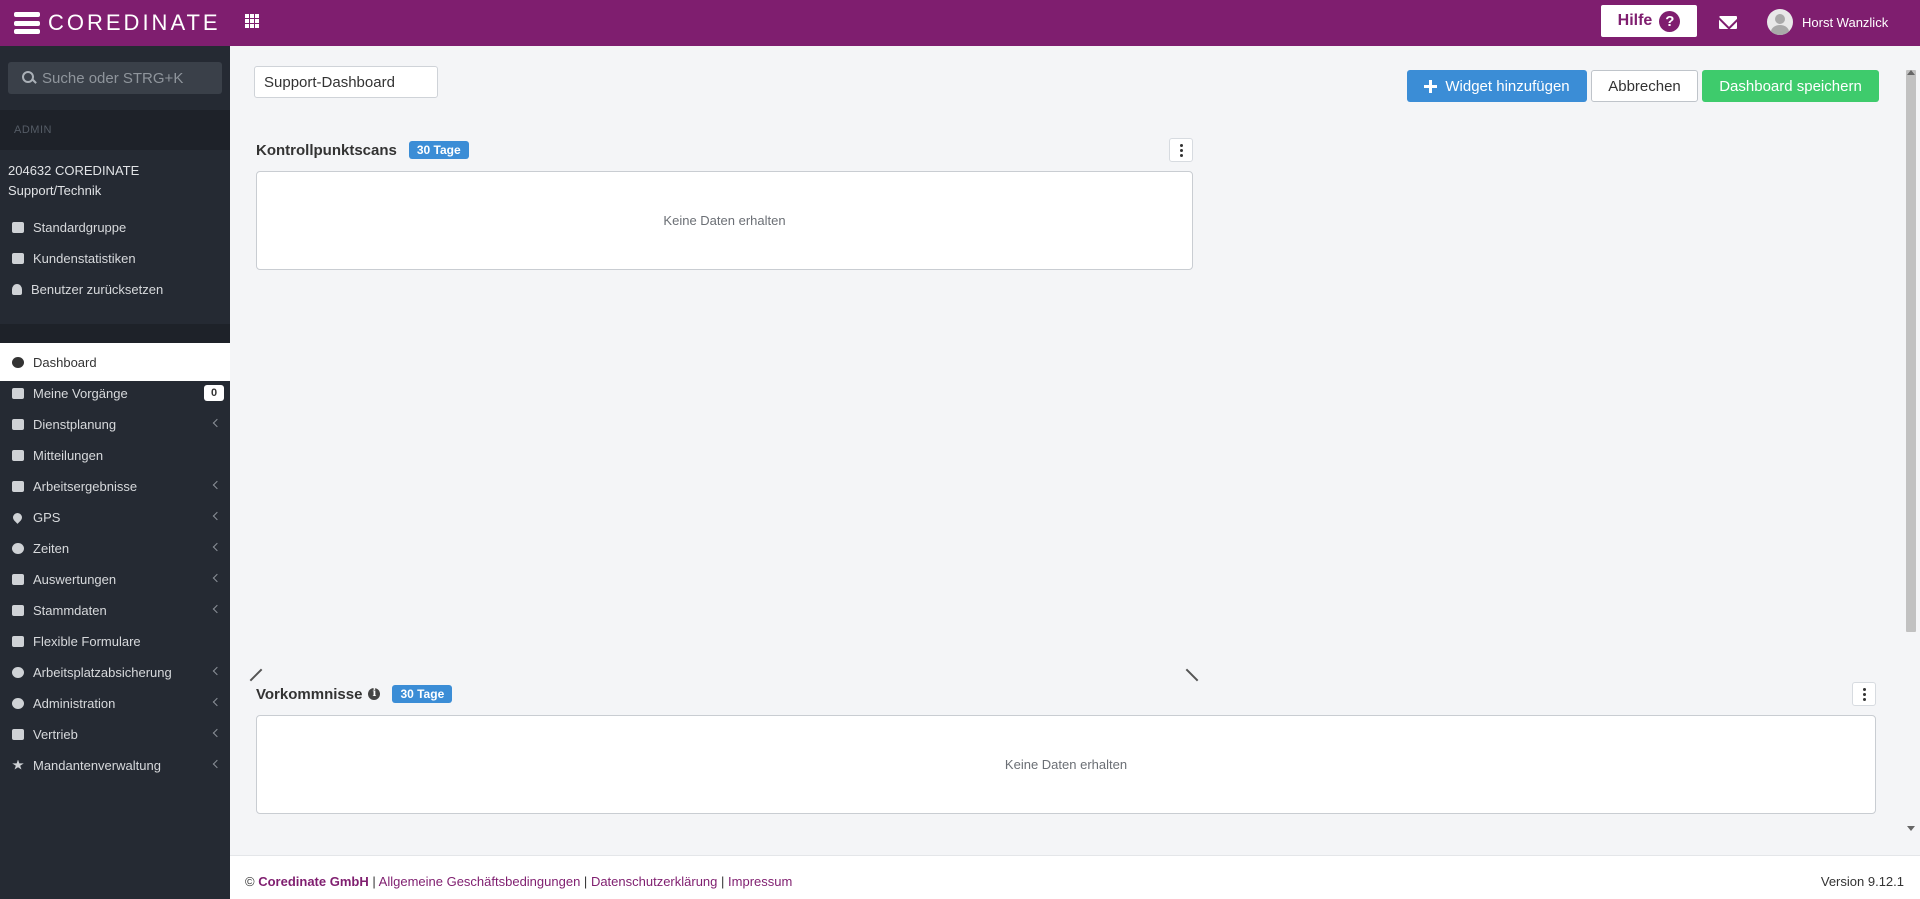 The width and height of the screenshot is (1920, 899). What do you see at coordinates (374, 694) in the screenshot?
I see `info-circle-icon: i` at bounding box center [374, 694].